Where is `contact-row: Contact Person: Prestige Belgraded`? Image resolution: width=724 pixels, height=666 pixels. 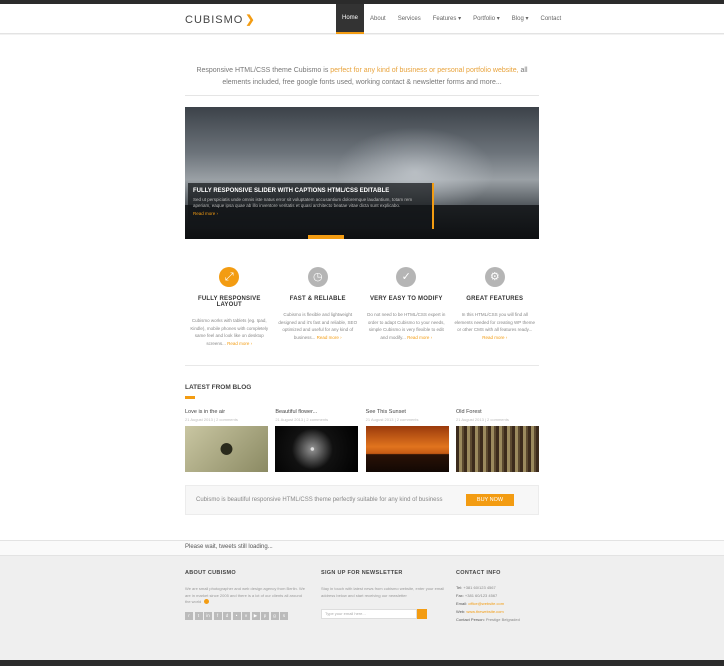
contact-row: Contact Person: Prestige Belgraded is located at coordinates (516, 620).